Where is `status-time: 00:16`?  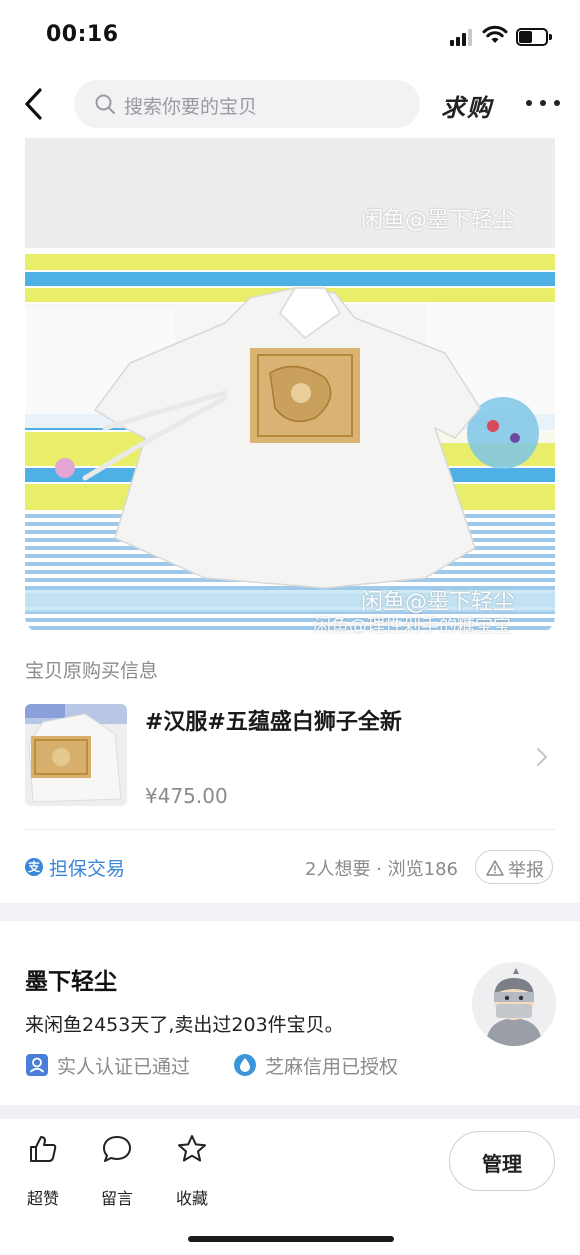 status-time: 00:16 is located at coordinates (82, 34).